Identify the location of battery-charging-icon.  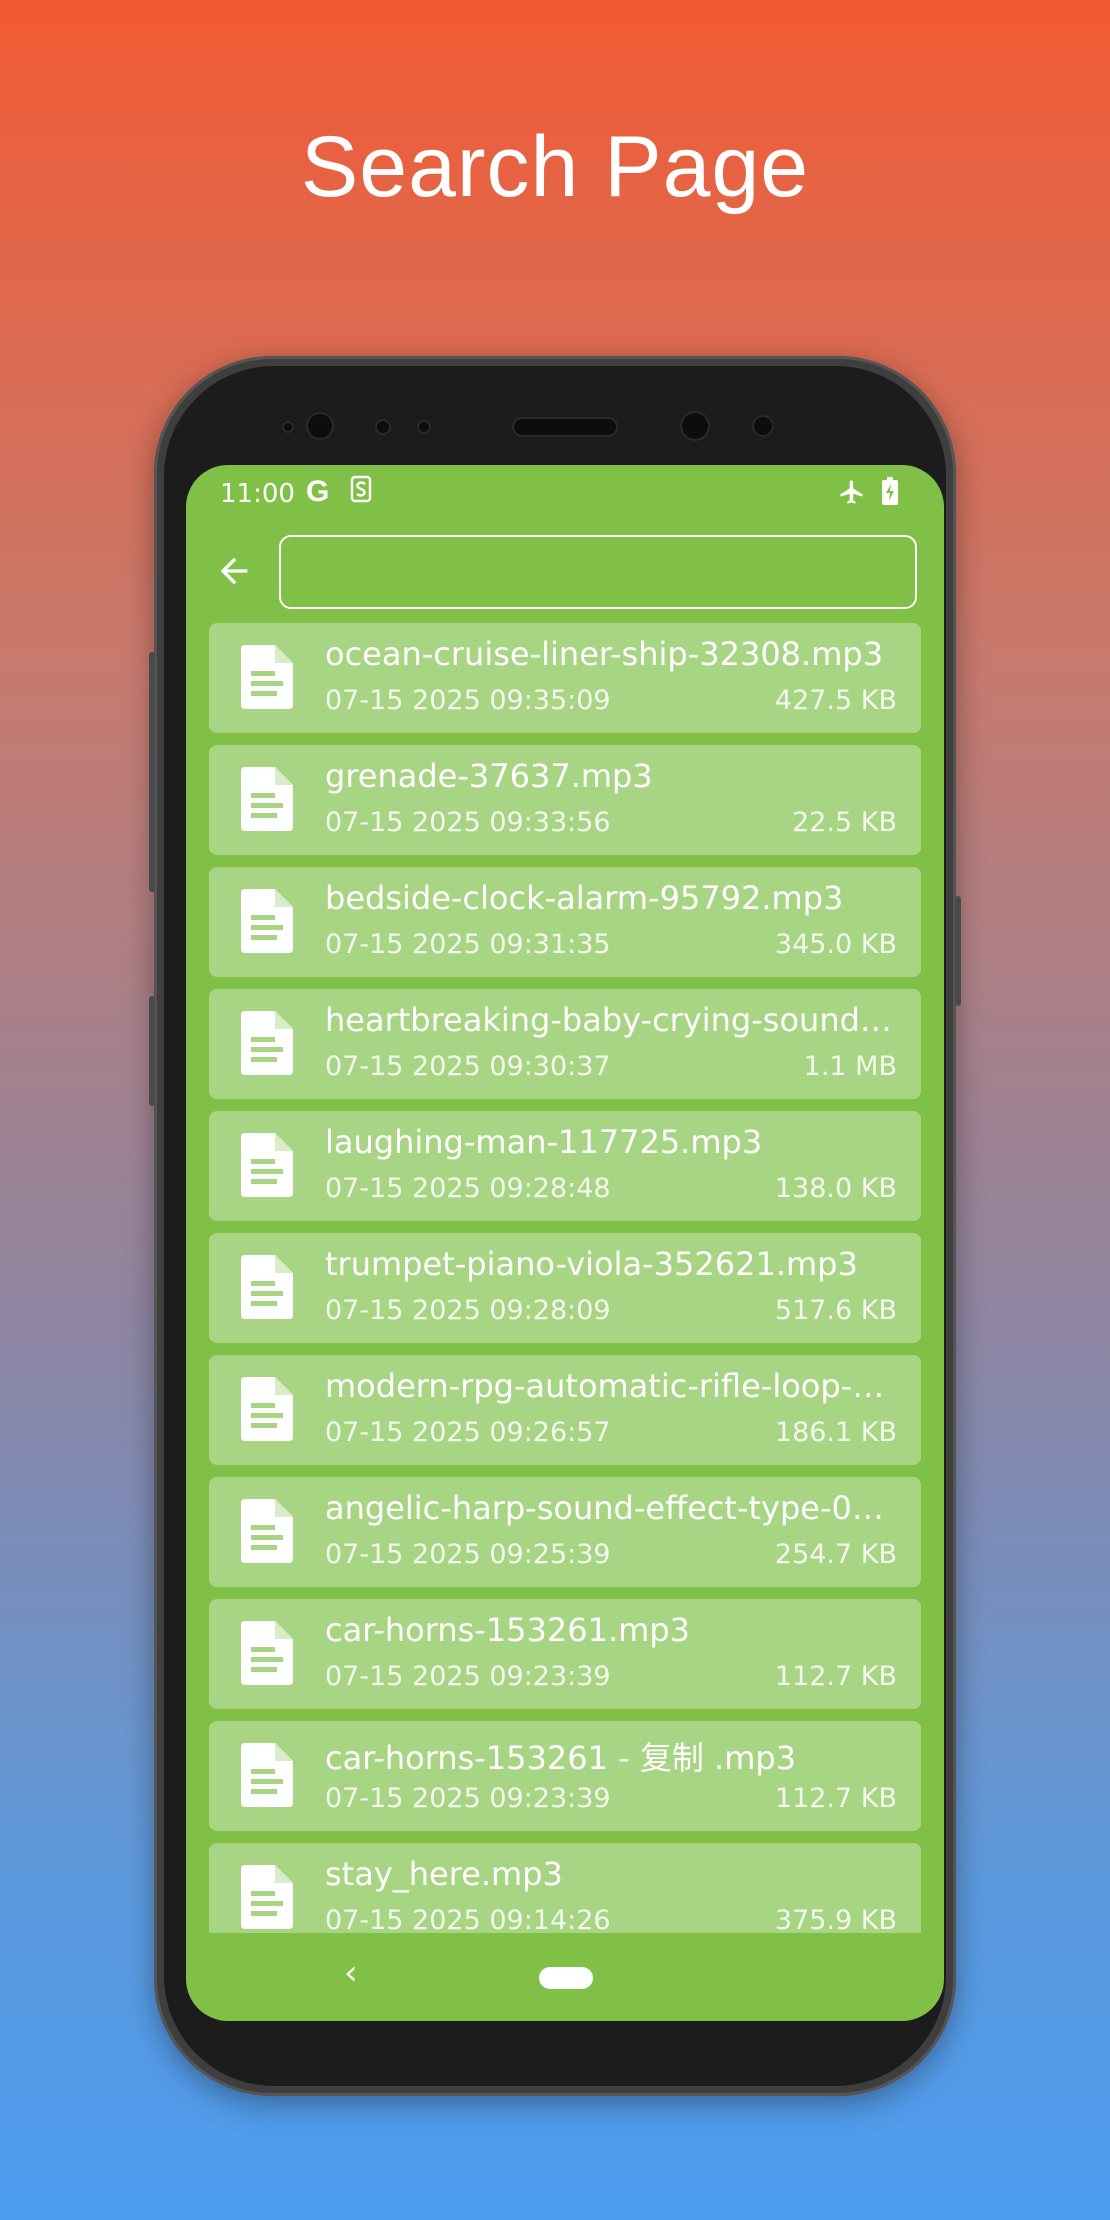
(890, 491).